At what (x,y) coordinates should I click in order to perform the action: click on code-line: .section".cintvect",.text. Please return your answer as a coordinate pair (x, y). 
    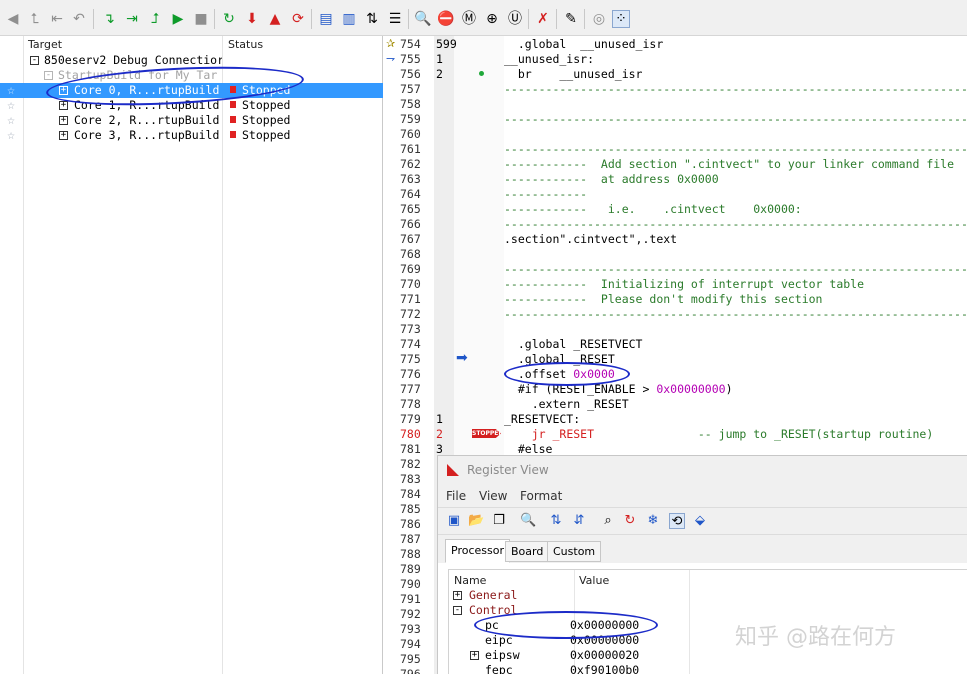
    Looking at the image, I should click on (590, 239).